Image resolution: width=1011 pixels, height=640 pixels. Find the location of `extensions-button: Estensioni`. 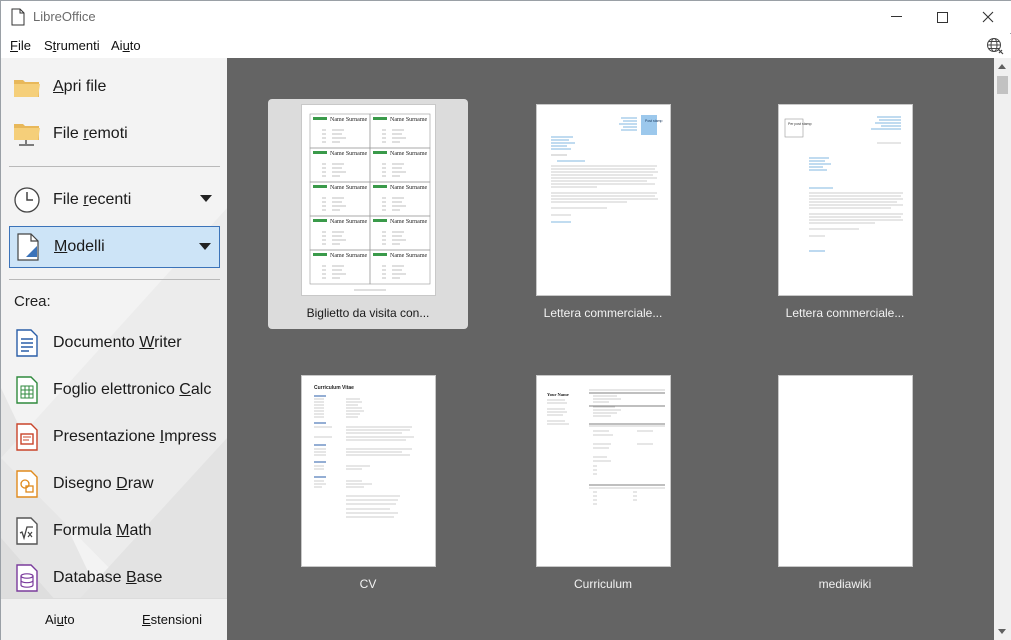

extensions-button: Estensioni is located at coordinates (172, 619).